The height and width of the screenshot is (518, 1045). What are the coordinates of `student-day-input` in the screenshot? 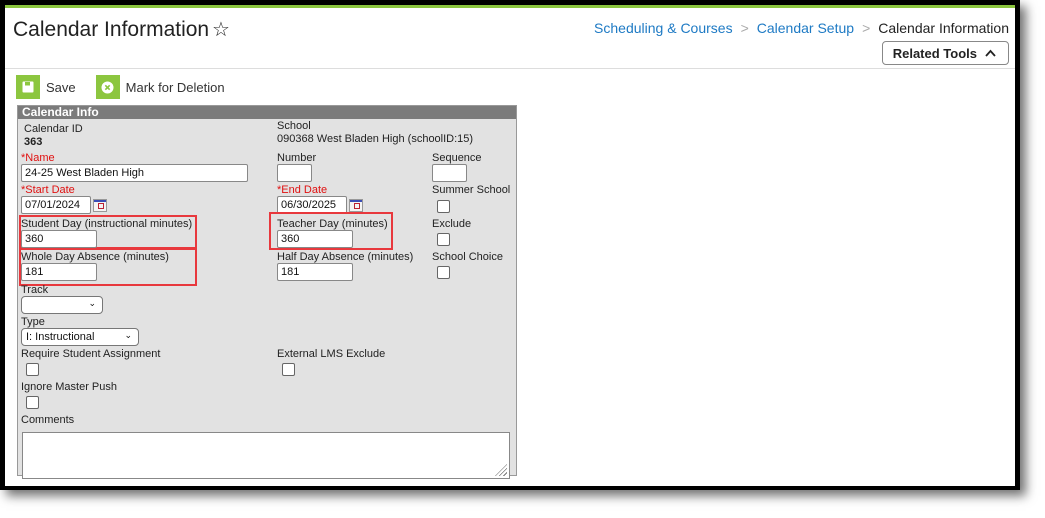 It's located at (59, 239).